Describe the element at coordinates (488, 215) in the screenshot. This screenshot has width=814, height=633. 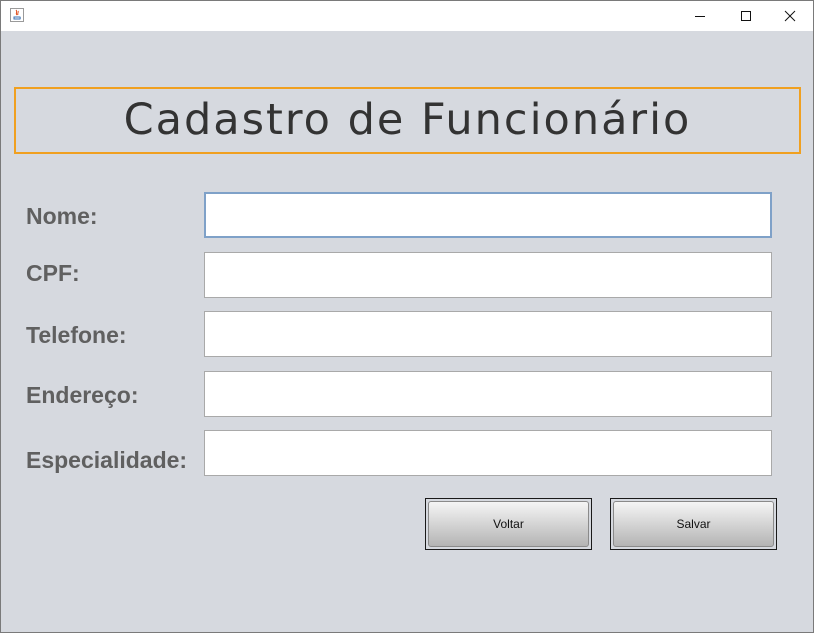
I see `nome-input` at that location.